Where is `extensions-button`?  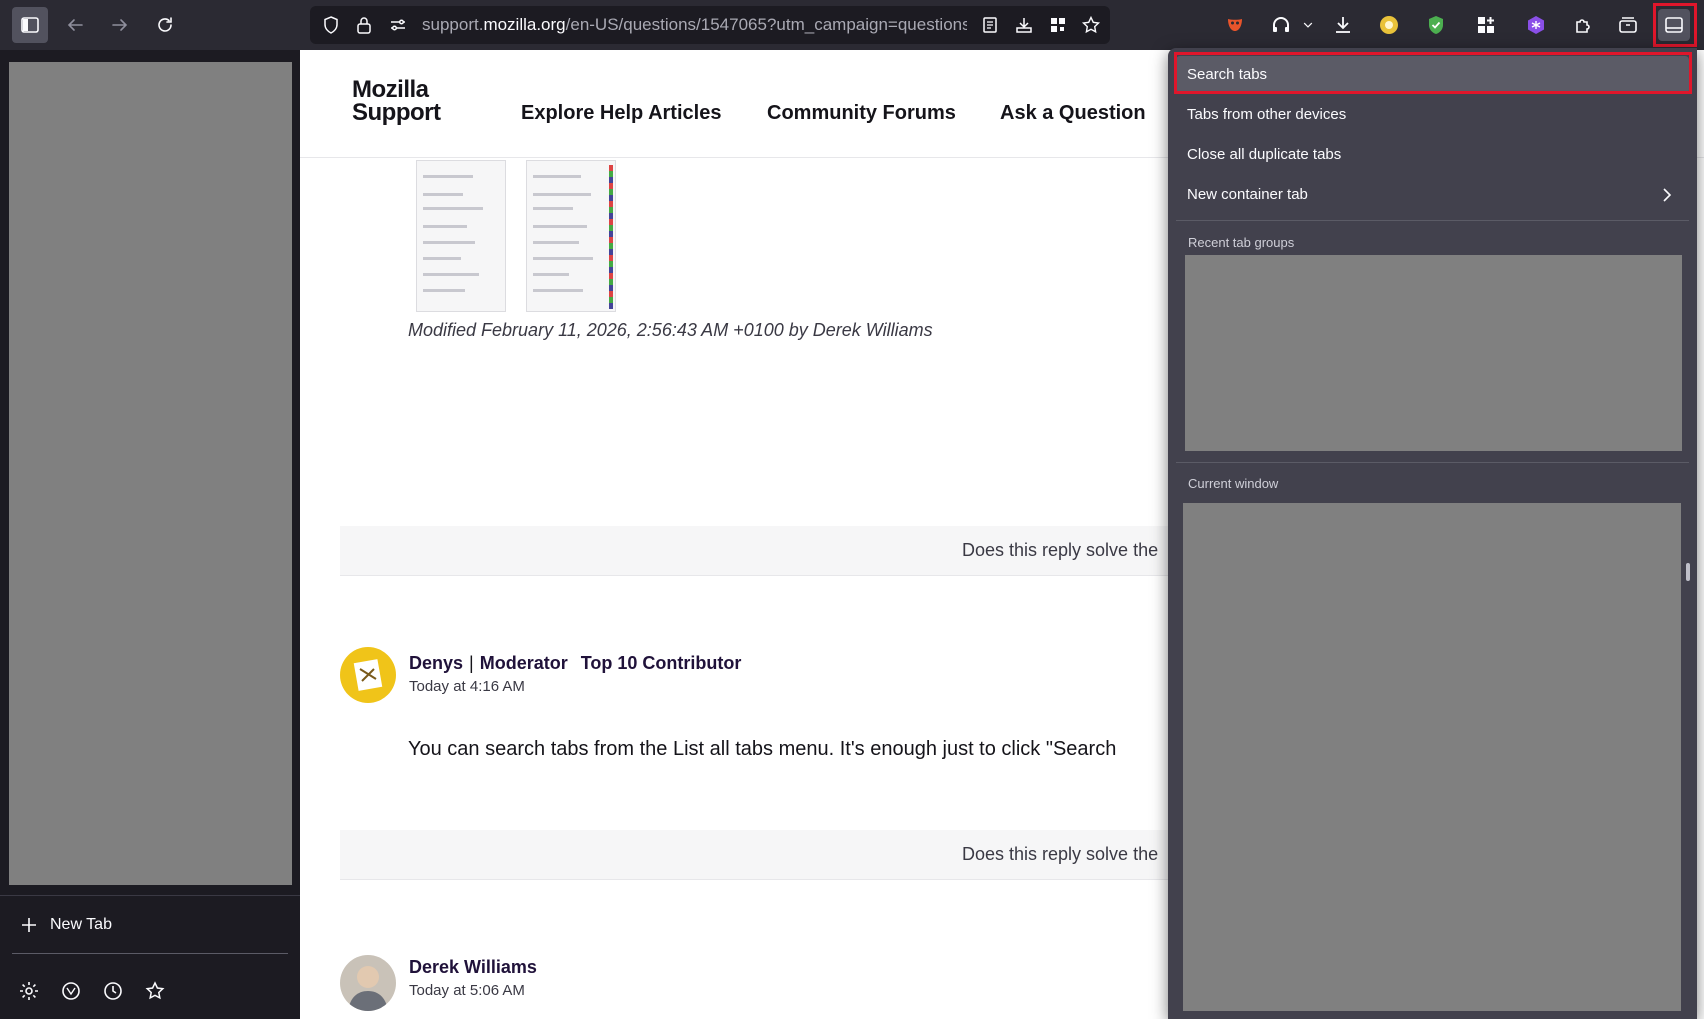
extensions-button is located at coordinates (1583, 25).